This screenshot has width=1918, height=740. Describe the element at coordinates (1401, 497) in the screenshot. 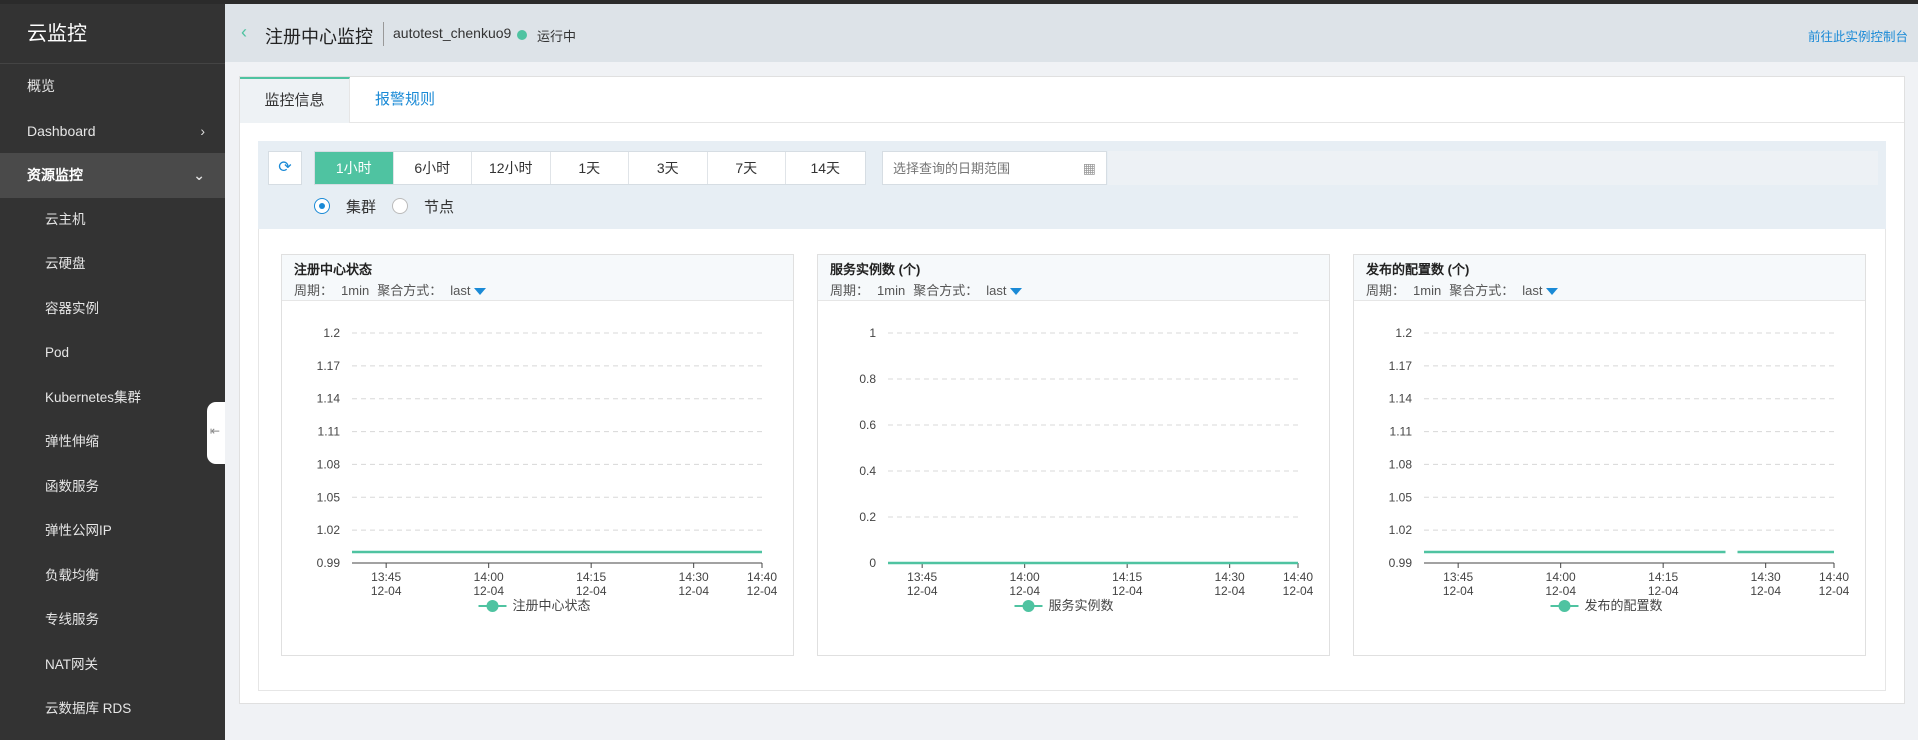

I see `y-tick-label: 1.05` at that location.